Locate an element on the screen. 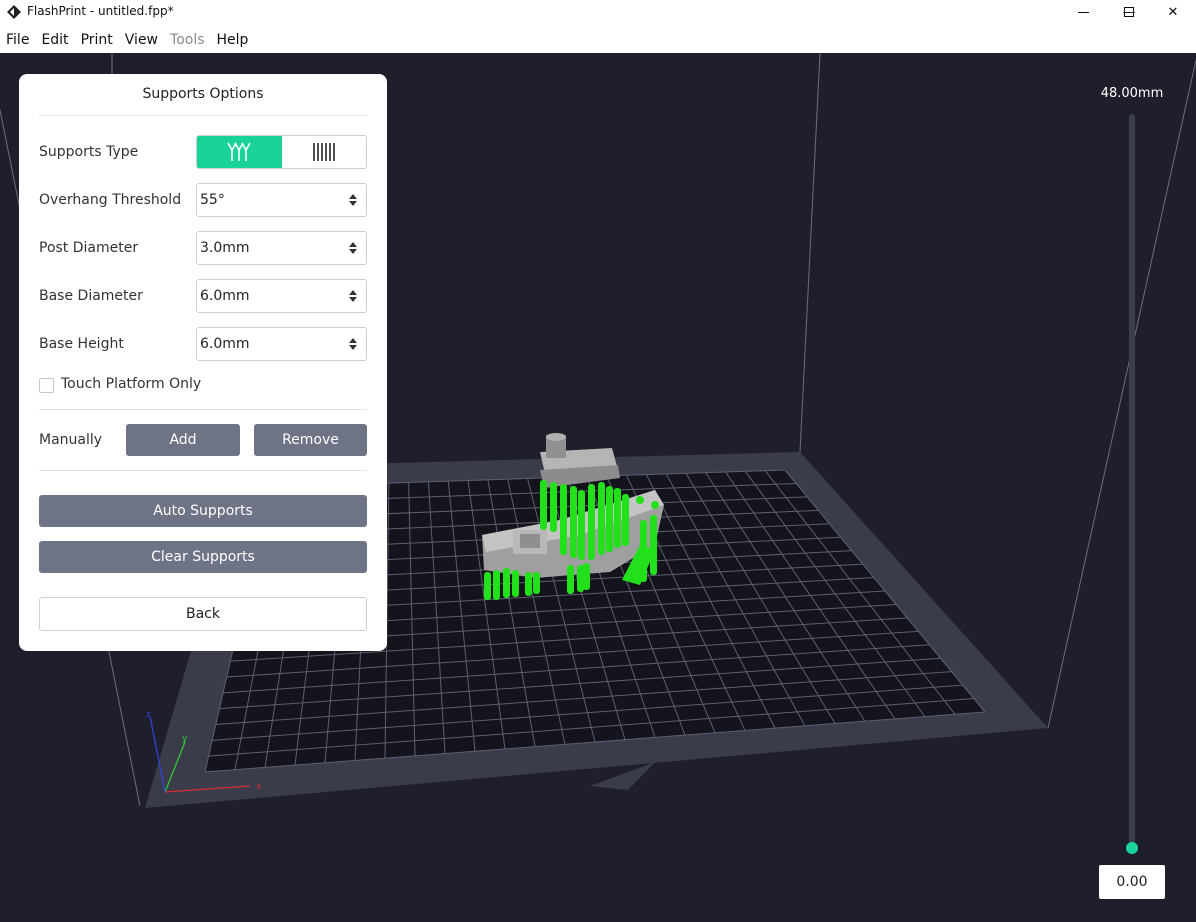  maximize-icon is located at coordinates (1129, 12).